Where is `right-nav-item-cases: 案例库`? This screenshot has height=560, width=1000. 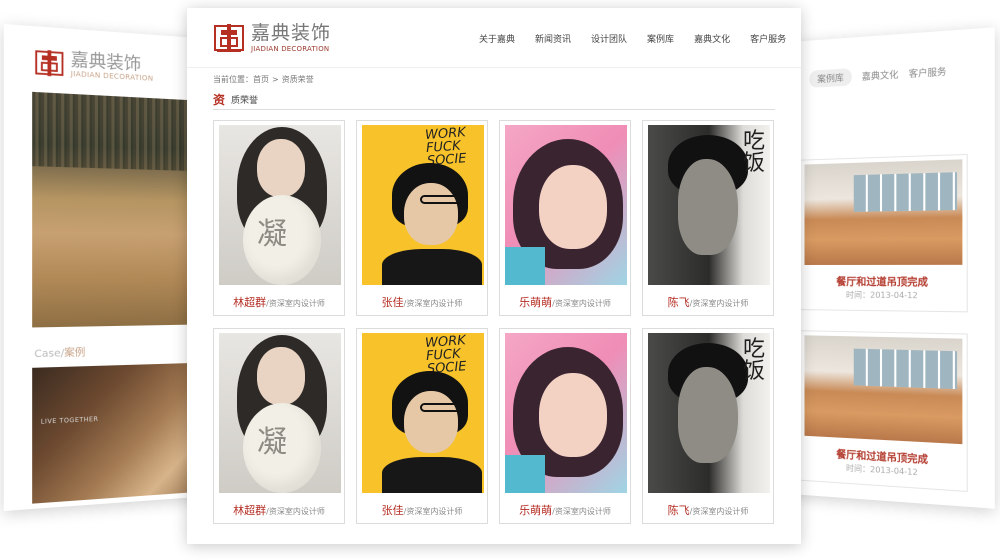
right-nav-item-cases: 案例库 is located at coordinates (830, 78).